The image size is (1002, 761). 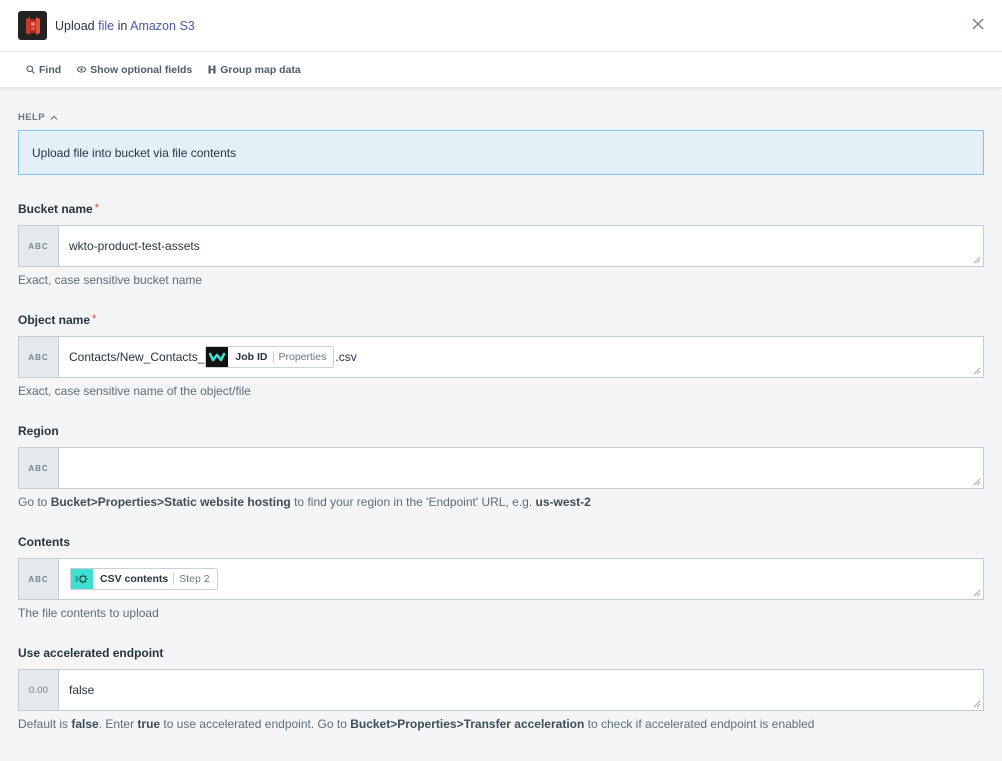 I want to click on header: Upload file in Amazon S3, so click(x=501, y=26).